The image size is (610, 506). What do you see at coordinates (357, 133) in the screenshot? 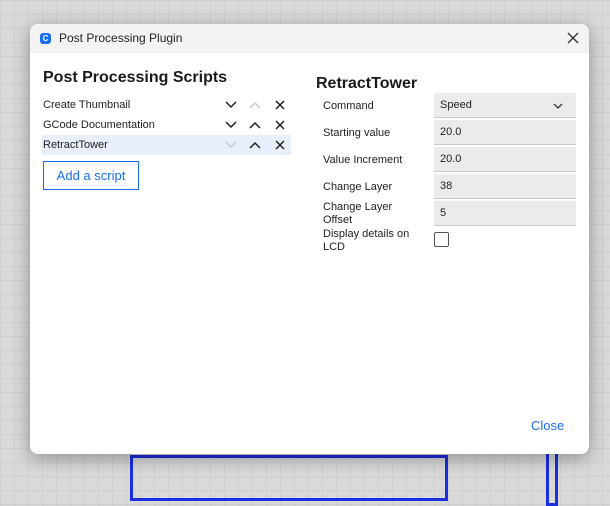
I see `setting-label-starting-value: Starting value` at bounding box center [357, 133].